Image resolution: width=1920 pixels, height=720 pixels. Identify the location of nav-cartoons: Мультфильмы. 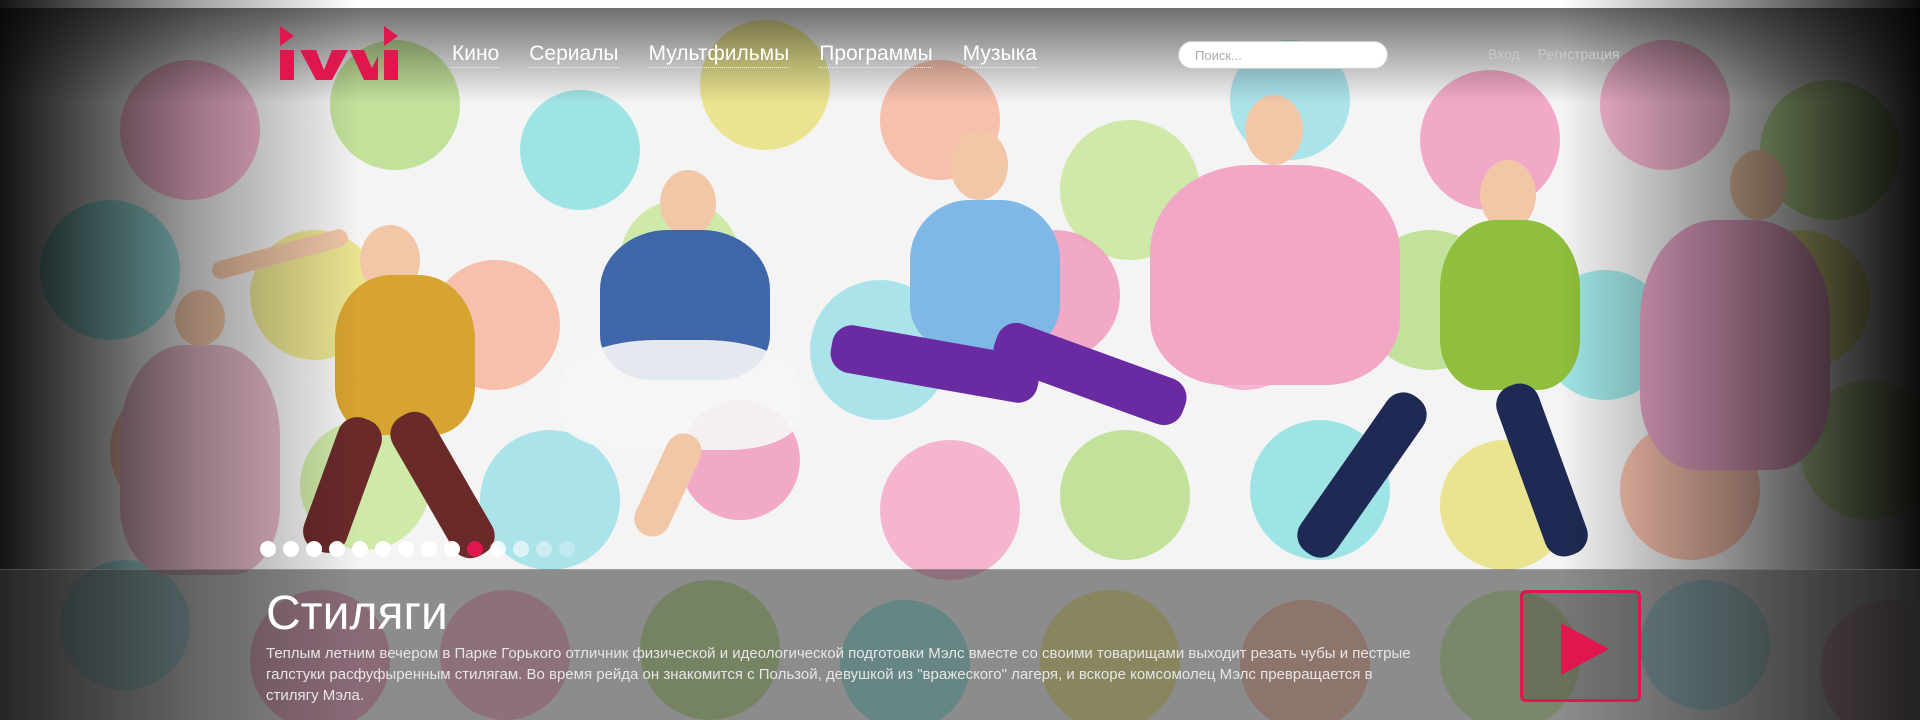
(719, 55).